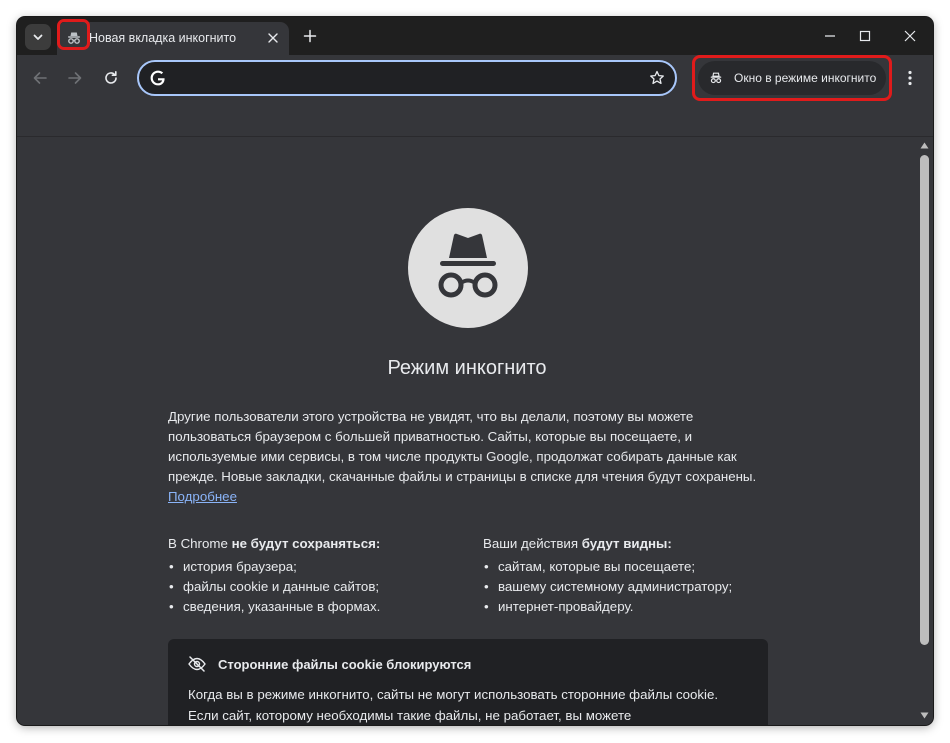 The width and height of the screenshot is (950, 743). I want to click on tab-search-button, so click(38, 37).